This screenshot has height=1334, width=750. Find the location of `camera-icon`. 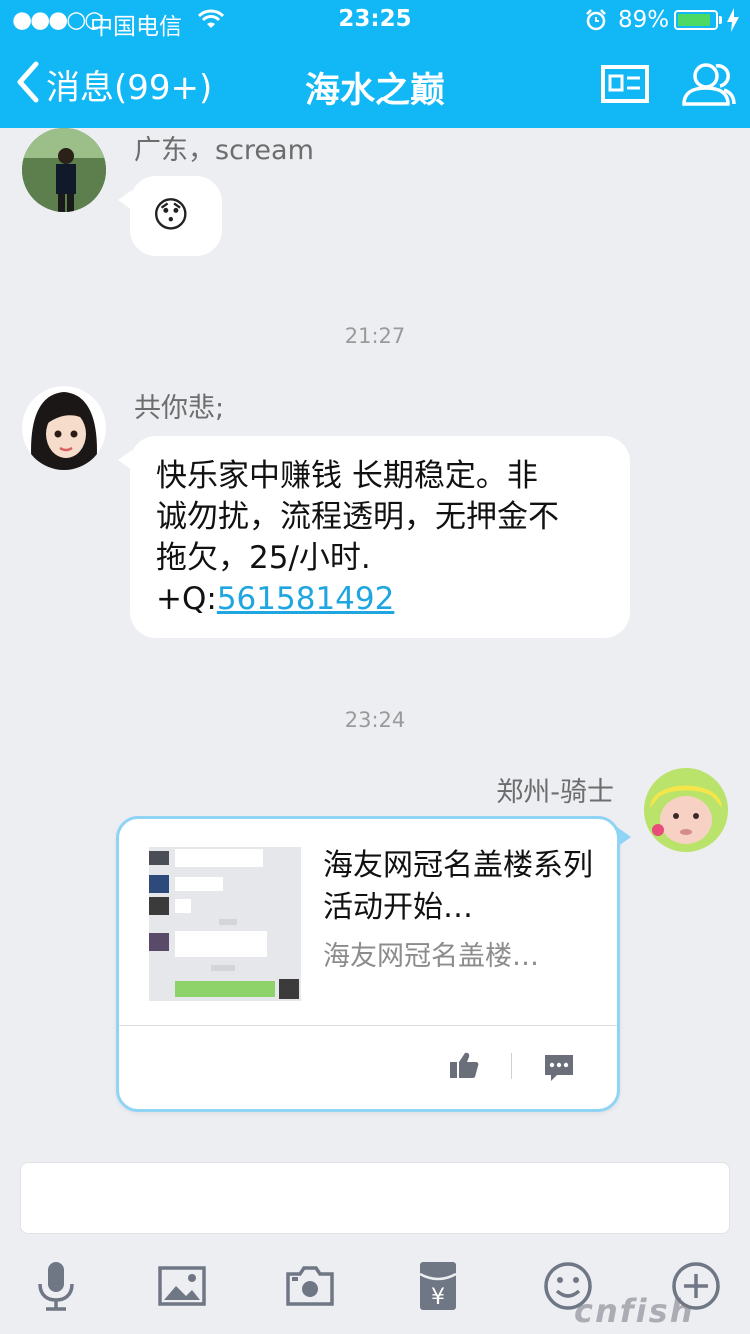

camera-icon is located at coordinates (310, 1291).